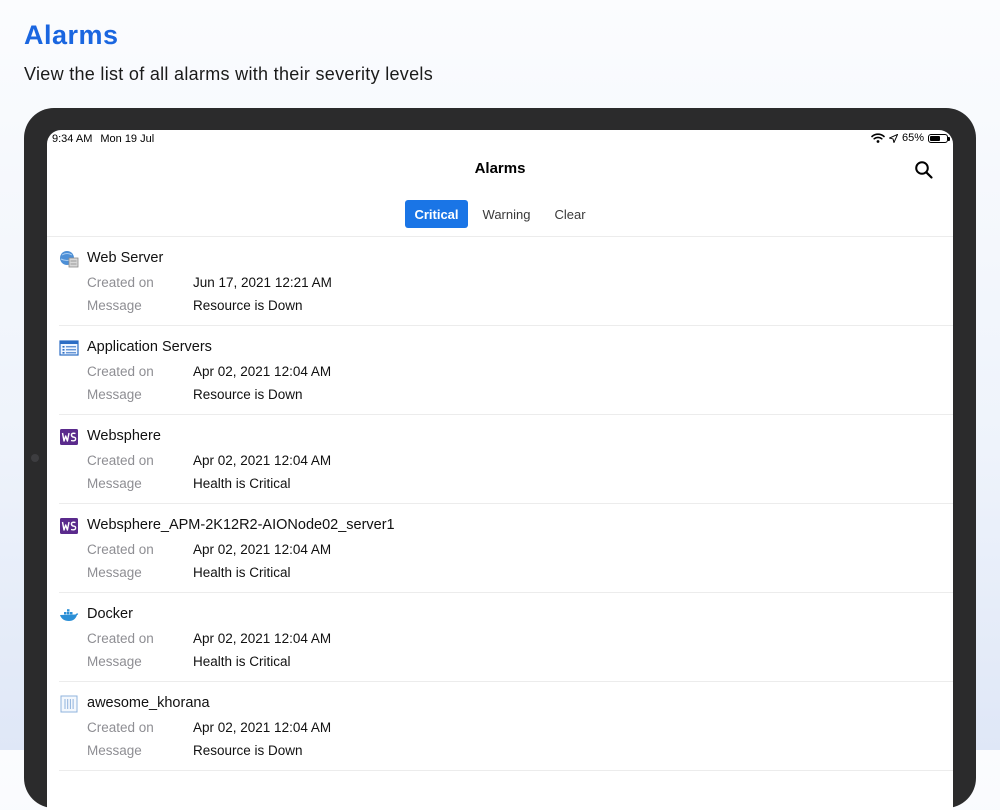 Image resolution: width=1000 pixels, height=810 pixels. I want to click on alarm-name: awesome_khorana, so click(148, 703).